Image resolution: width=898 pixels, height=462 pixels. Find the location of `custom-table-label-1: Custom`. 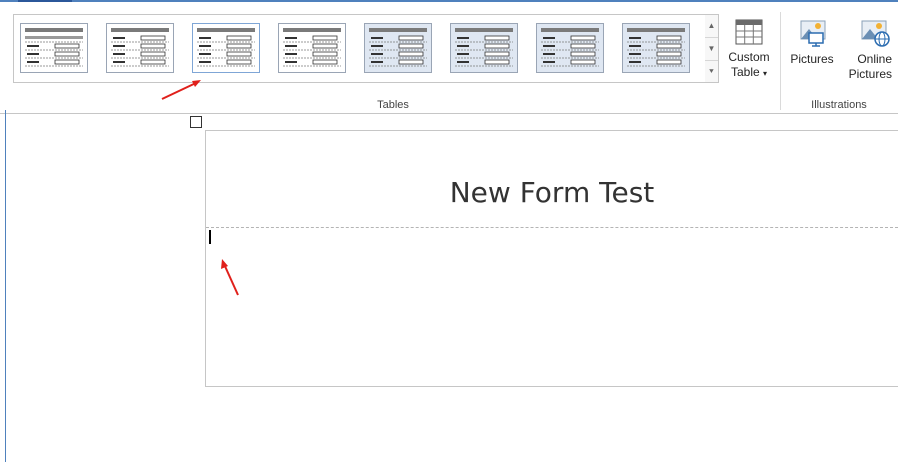

custom-table-label-1: Custom is located at coordinates (749, 57).